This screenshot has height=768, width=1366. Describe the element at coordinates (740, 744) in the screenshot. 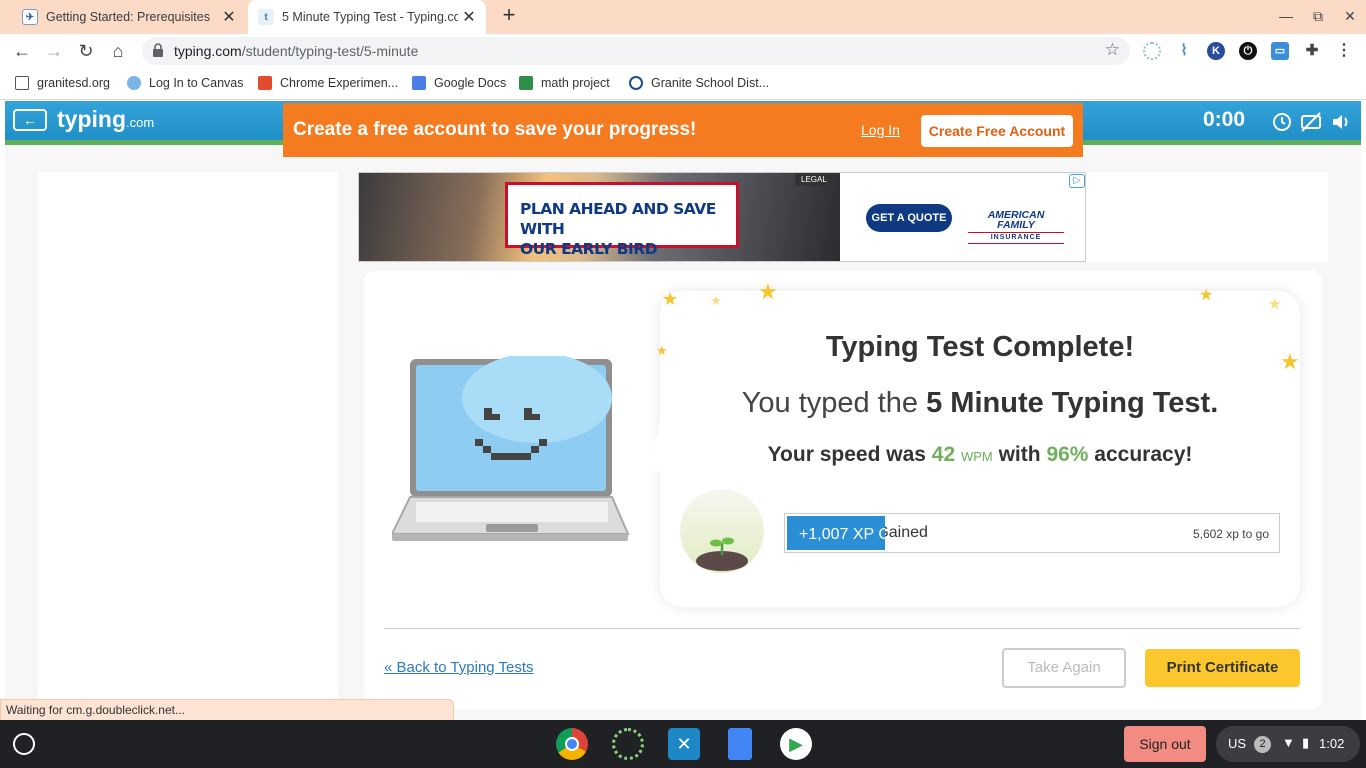

I see `google-docs-app-icon` at that location.